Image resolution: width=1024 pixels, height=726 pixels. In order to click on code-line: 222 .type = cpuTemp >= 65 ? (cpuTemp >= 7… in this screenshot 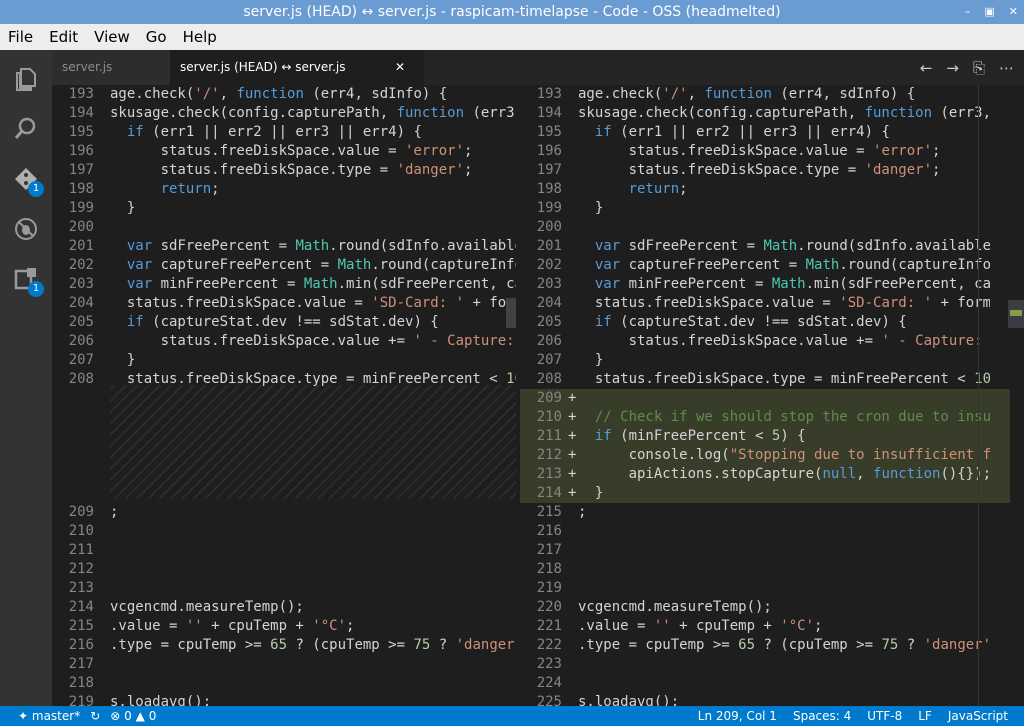, I will do `click(772, 645)`.